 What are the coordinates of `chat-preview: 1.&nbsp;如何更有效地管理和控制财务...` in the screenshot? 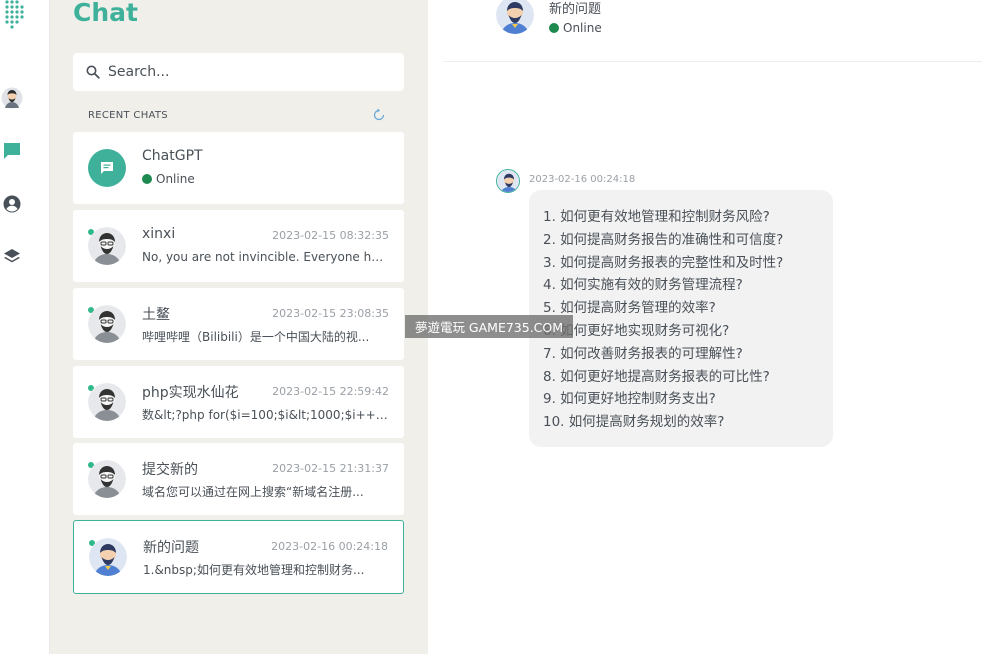 It's located at (254, 570).